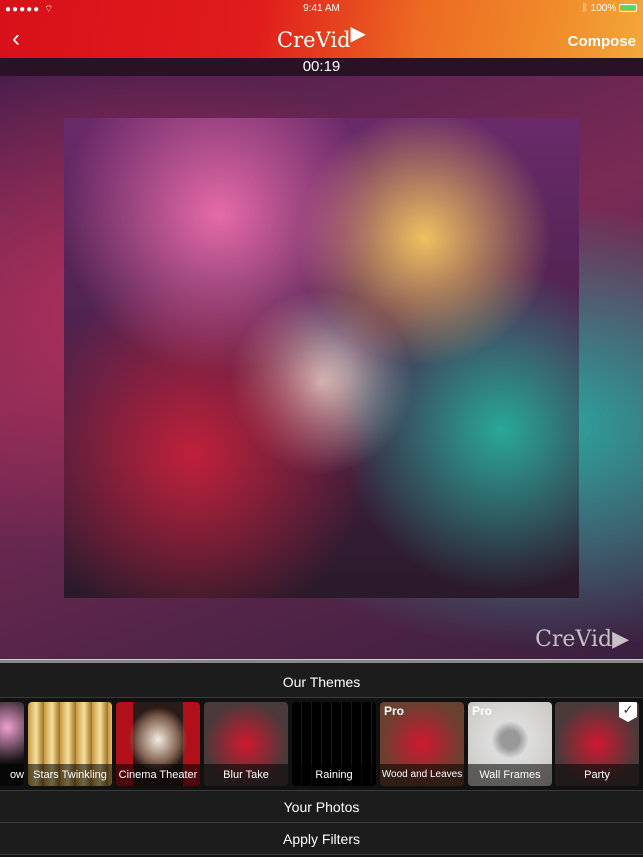 The height and width of the screenshot is (857, 643). I want to click on battery-icon, so click(628, 8).